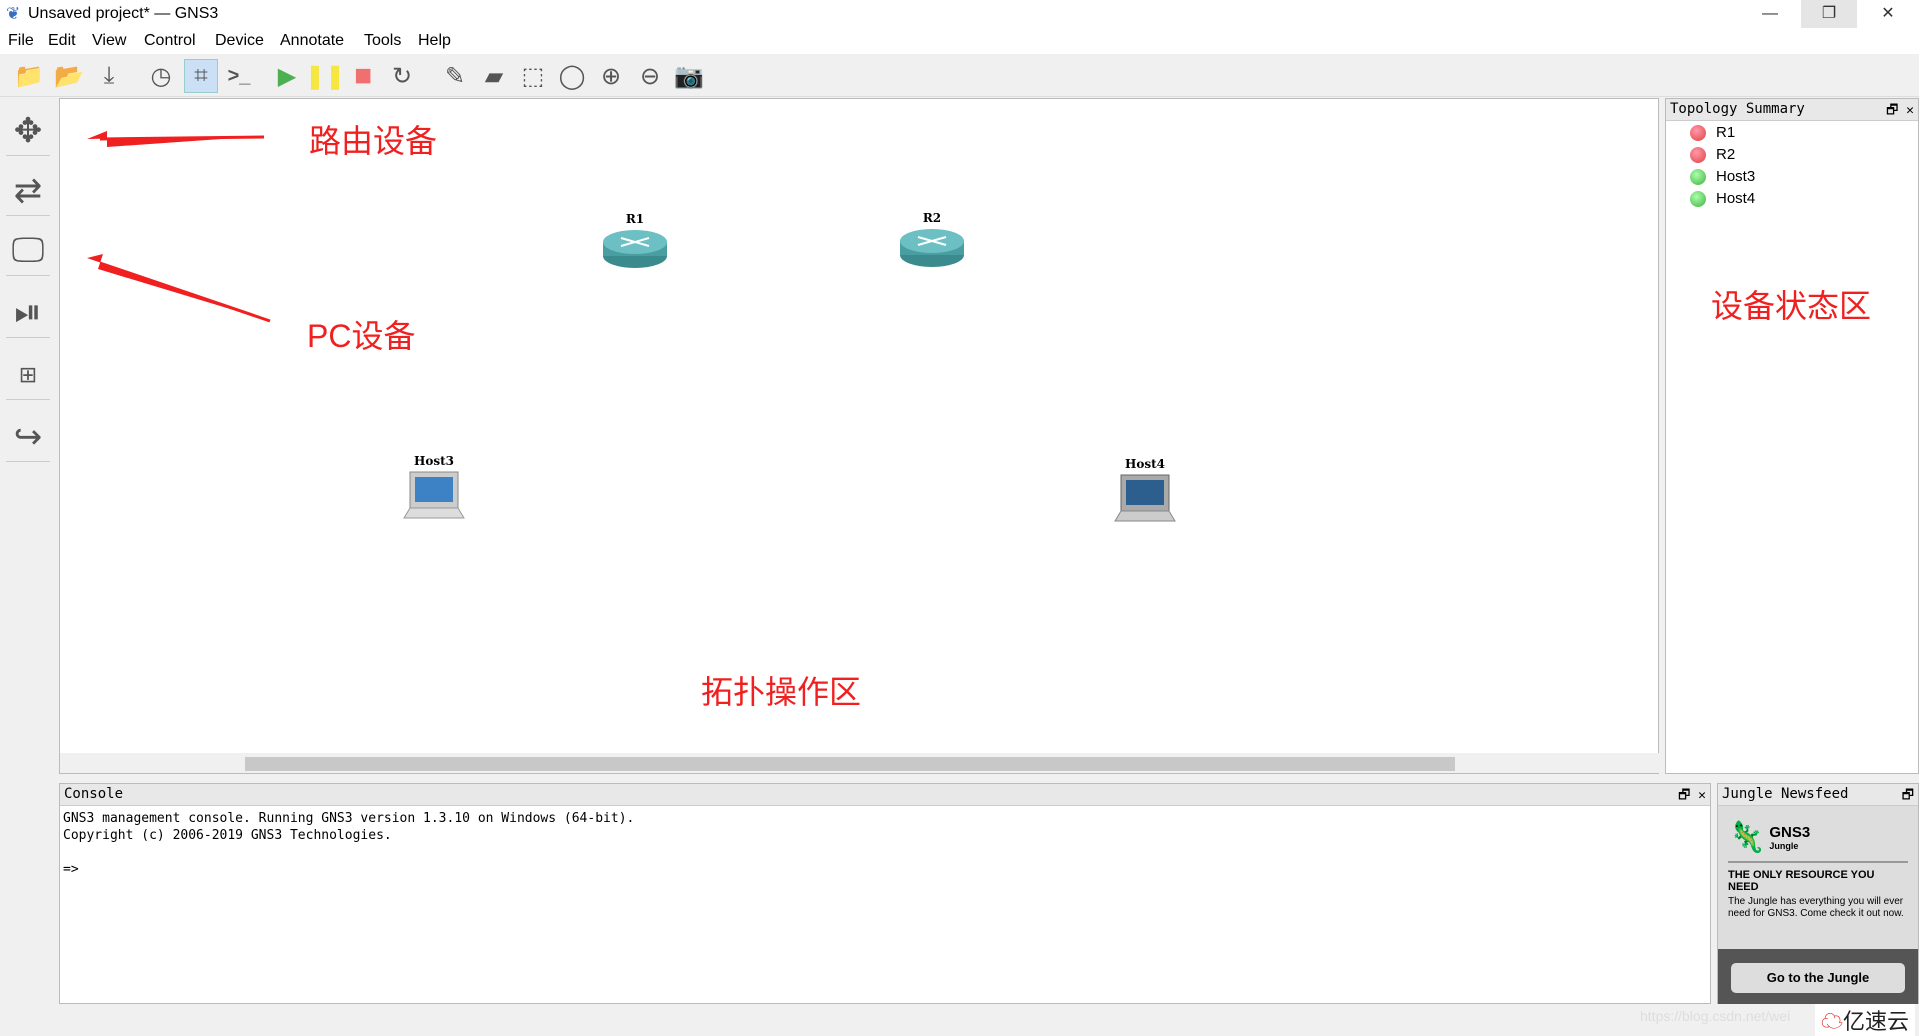  I want to click on menu-tools: Tools, so click(382, 41).